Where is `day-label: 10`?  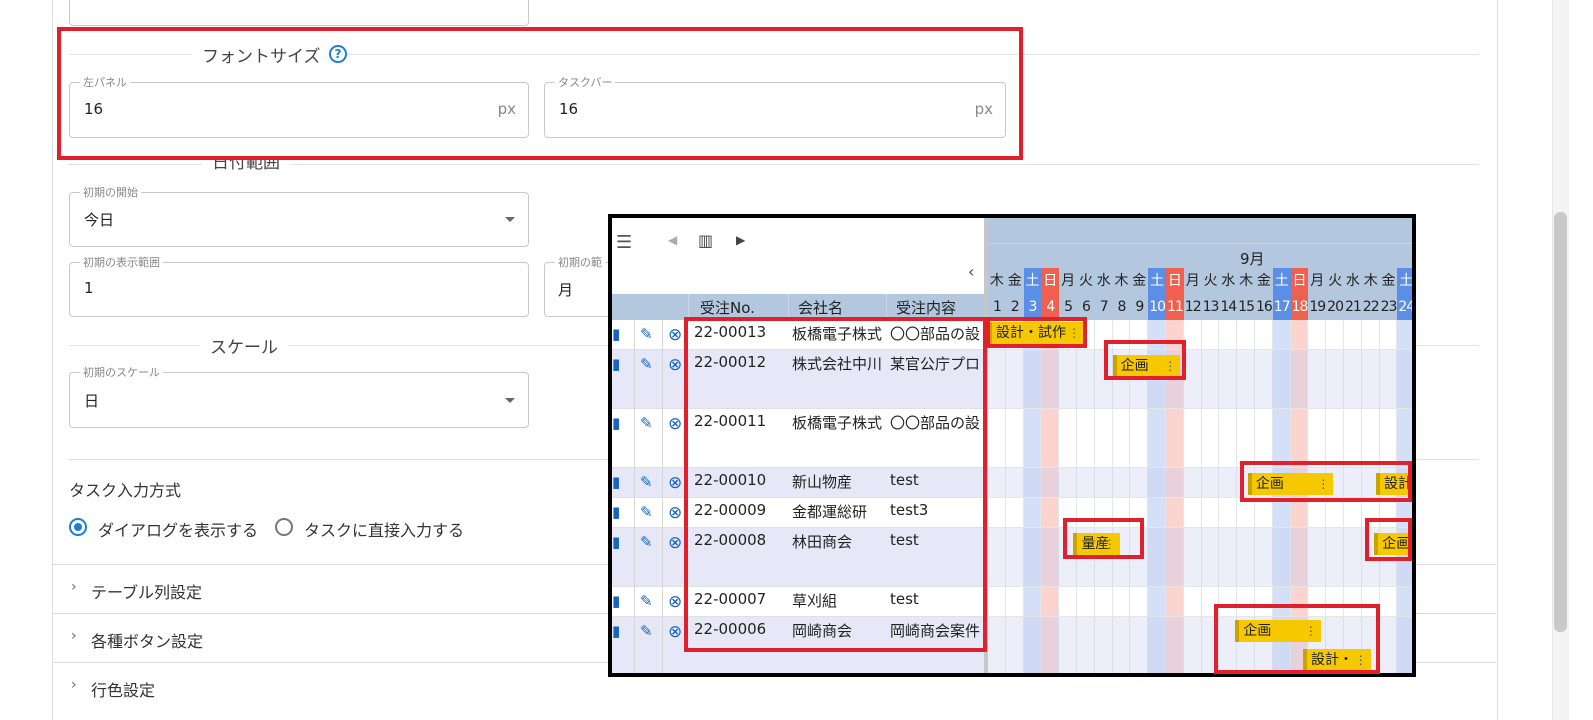
day-label: 10 is located at coordinates (1157, 307).